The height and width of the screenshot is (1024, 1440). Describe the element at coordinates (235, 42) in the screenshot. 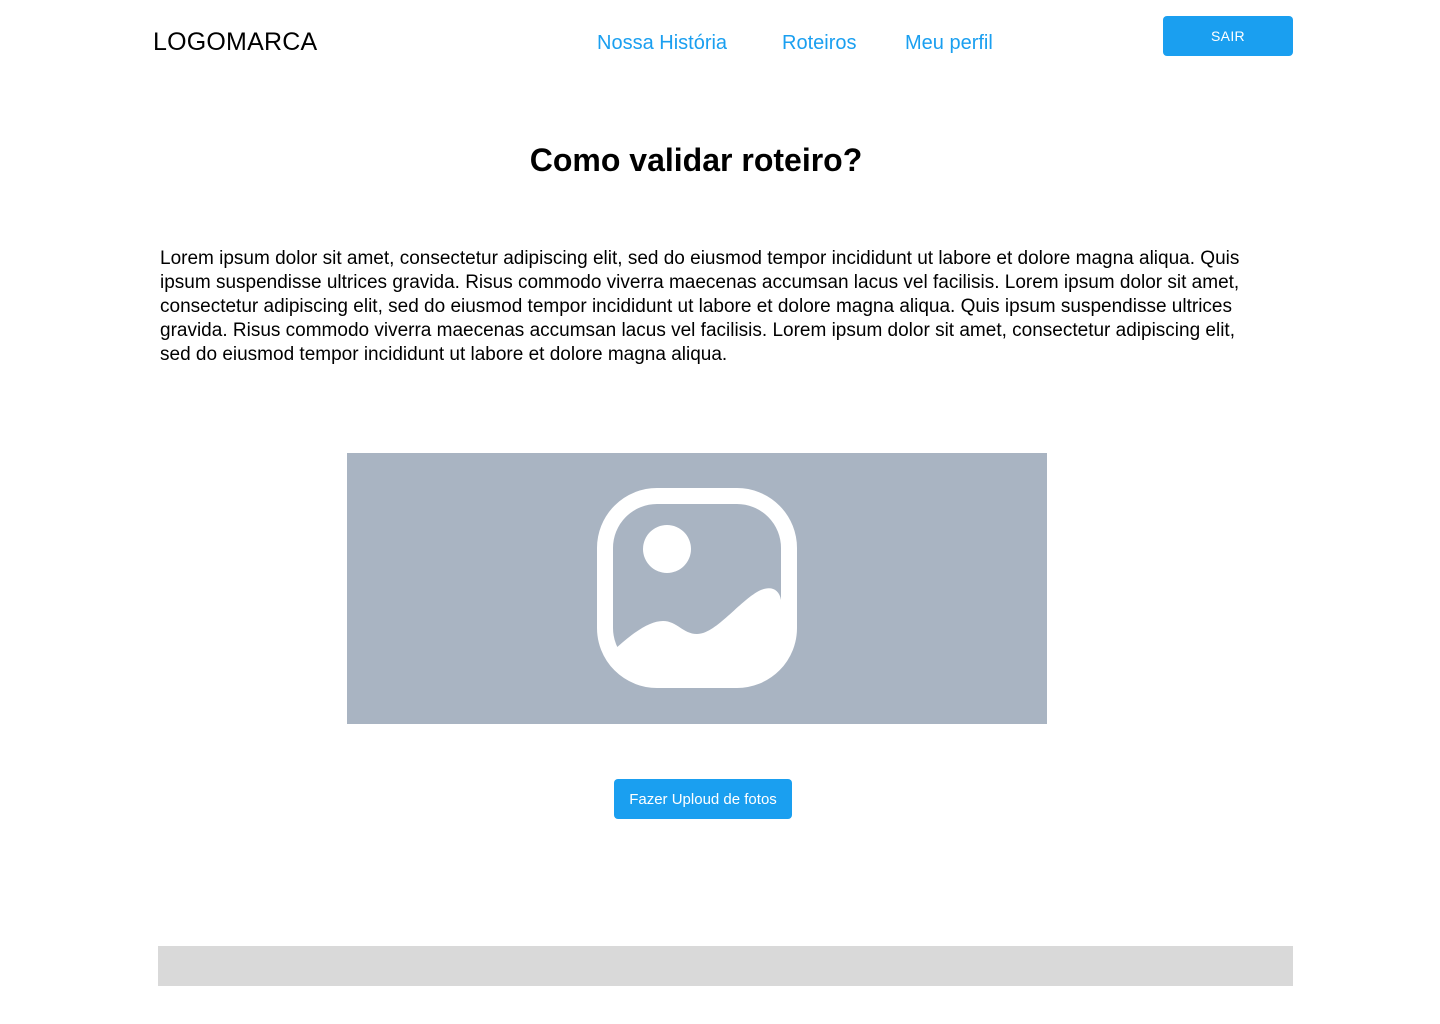

I see `logo: LOGOMARCA` at that location.